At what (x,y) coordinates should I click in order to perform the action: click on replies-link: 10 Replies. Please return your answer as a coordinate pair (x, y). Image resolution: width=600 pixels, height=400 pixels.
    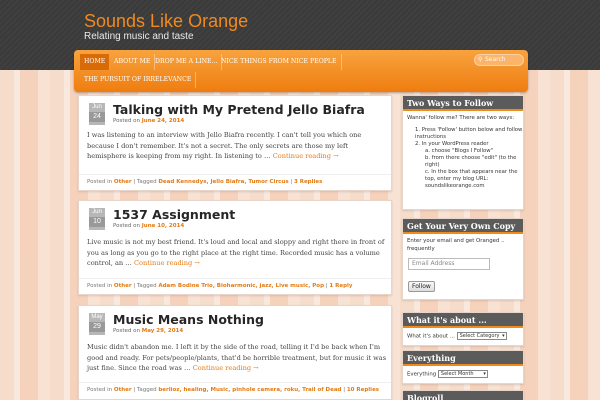
    Looking at the image, I should click on (363, 390).